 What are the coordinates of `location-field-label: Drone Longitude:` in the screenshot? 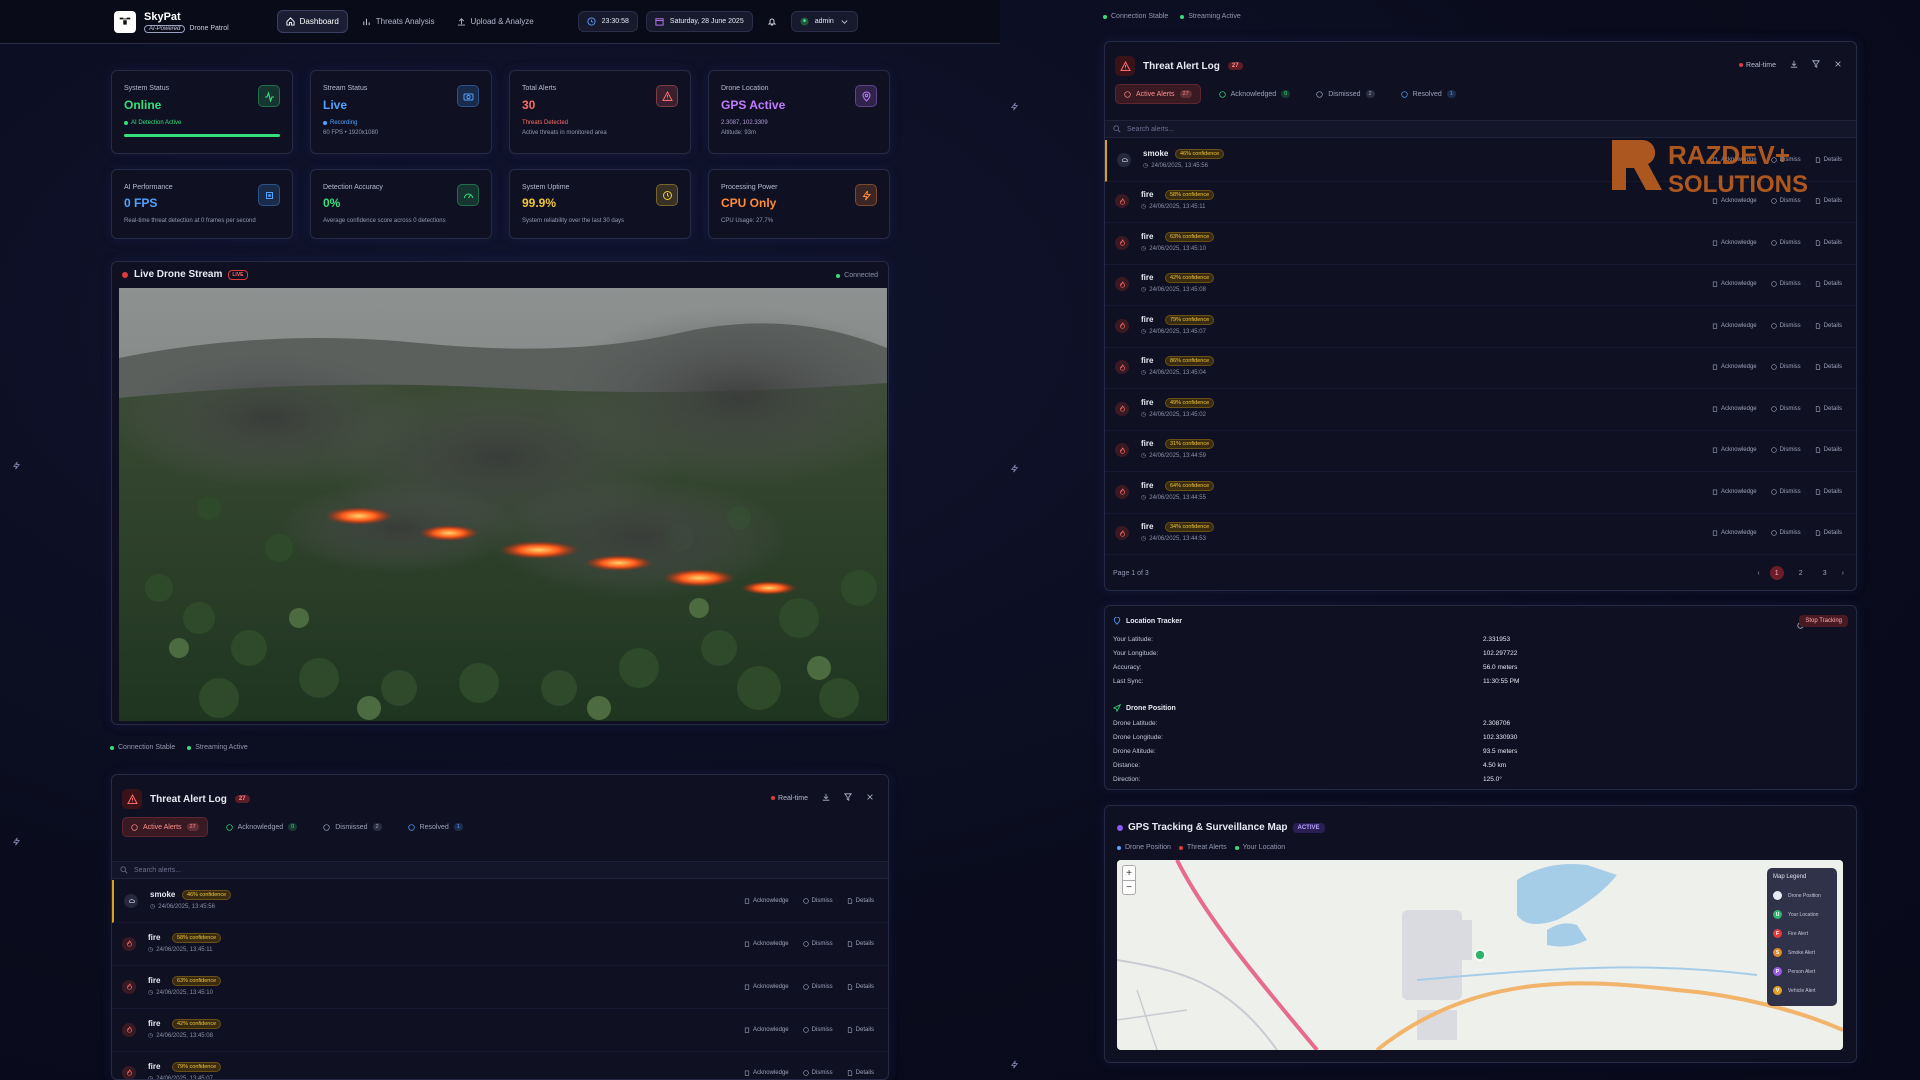 It's located at (1138, 737).